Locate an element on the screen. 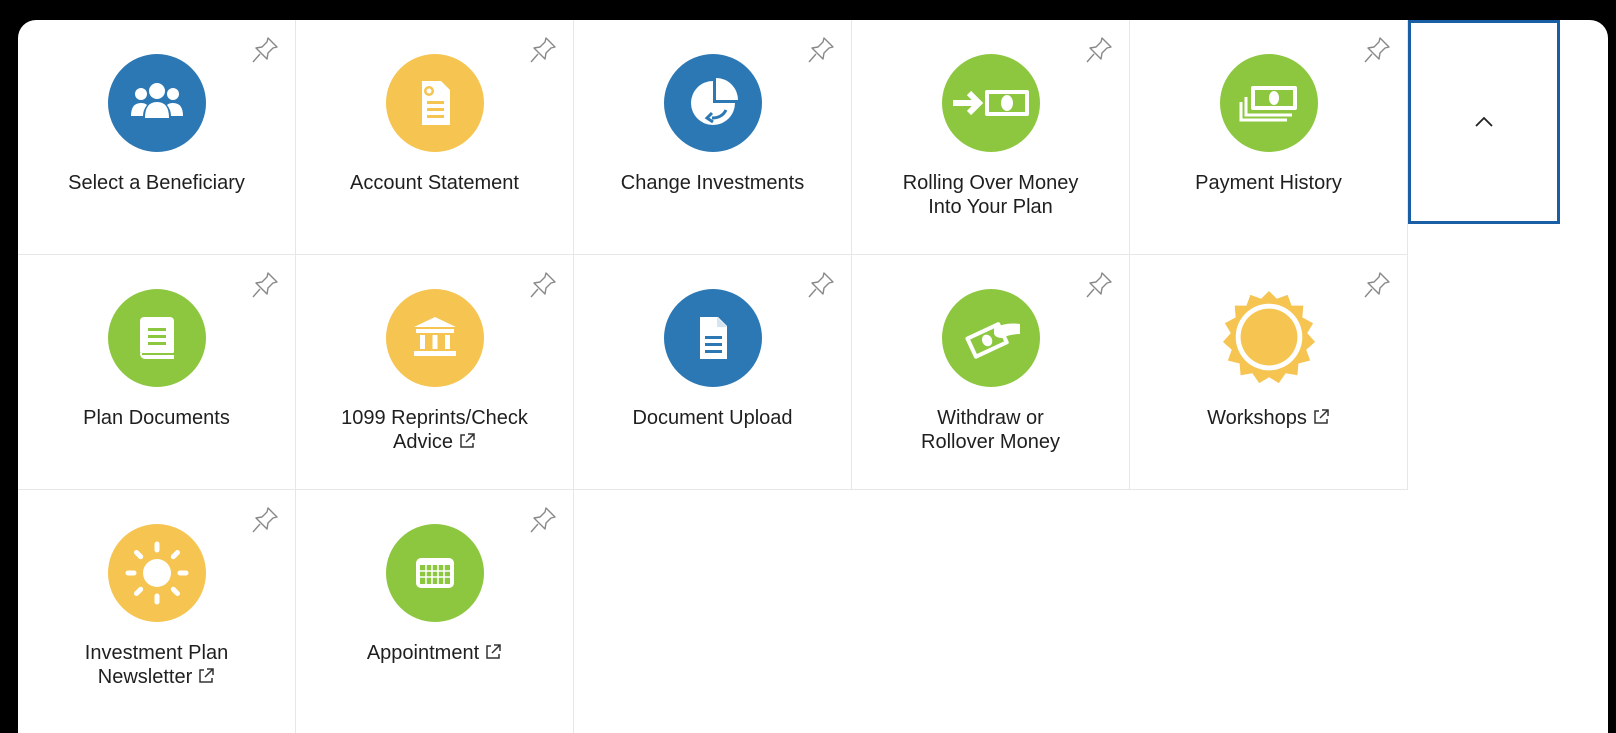  tile-label: Appointment is located at coordinates (434, 653).